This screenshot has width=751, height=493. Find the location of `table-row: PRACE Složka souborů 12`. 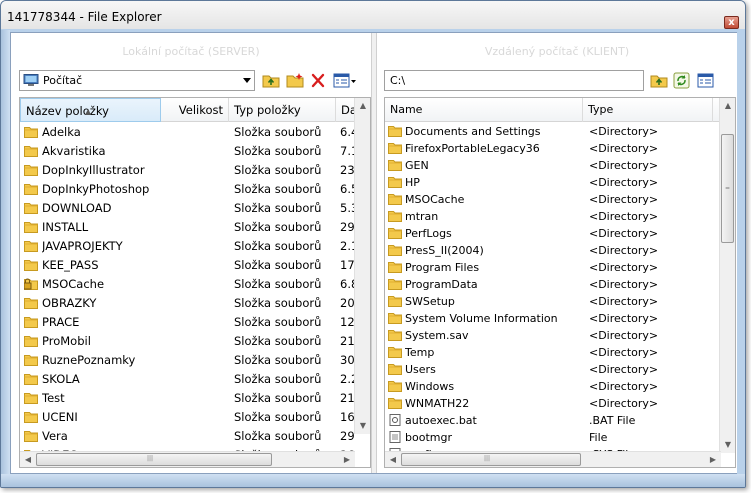

table-row: PRACE Složka souborů 12 is located at coordinates (195, 322).